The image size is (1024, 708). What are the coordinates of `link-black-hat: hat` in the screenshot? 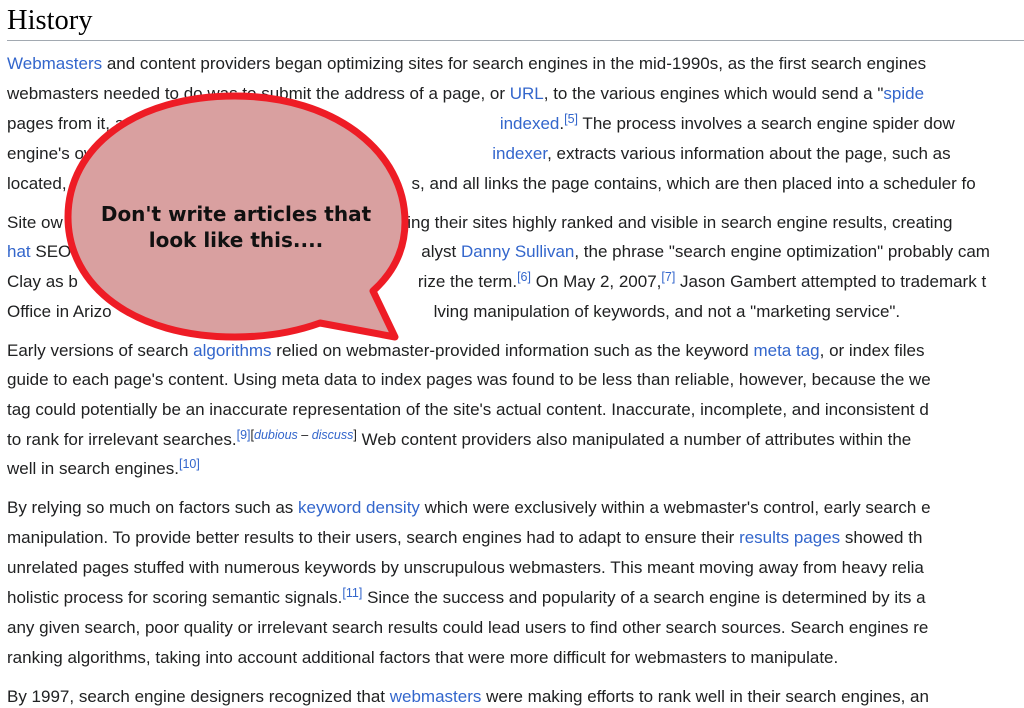 It's located at (19, 251).